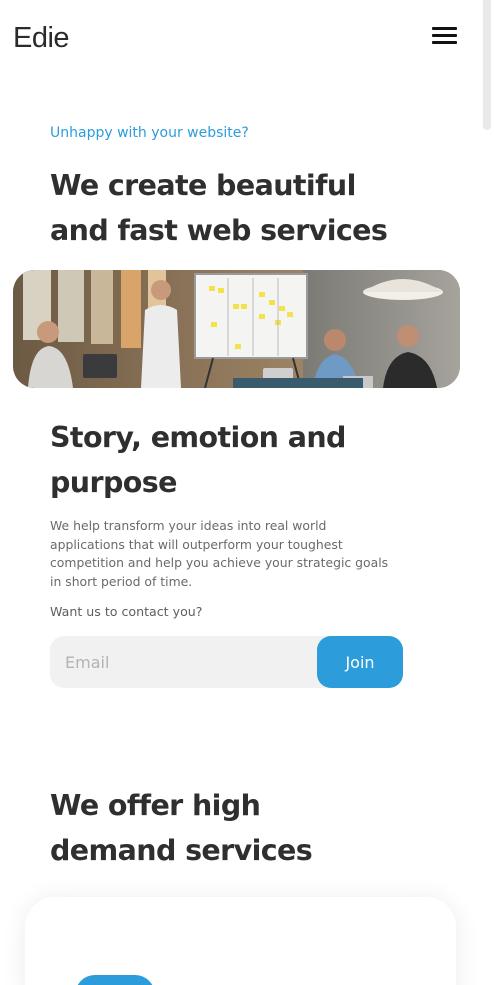 The width and height of the screenshot is (494, 985). Describe the element at coordinates (181, 828) in the screenshot. I see `services-title: We offer high demand services` at that location.